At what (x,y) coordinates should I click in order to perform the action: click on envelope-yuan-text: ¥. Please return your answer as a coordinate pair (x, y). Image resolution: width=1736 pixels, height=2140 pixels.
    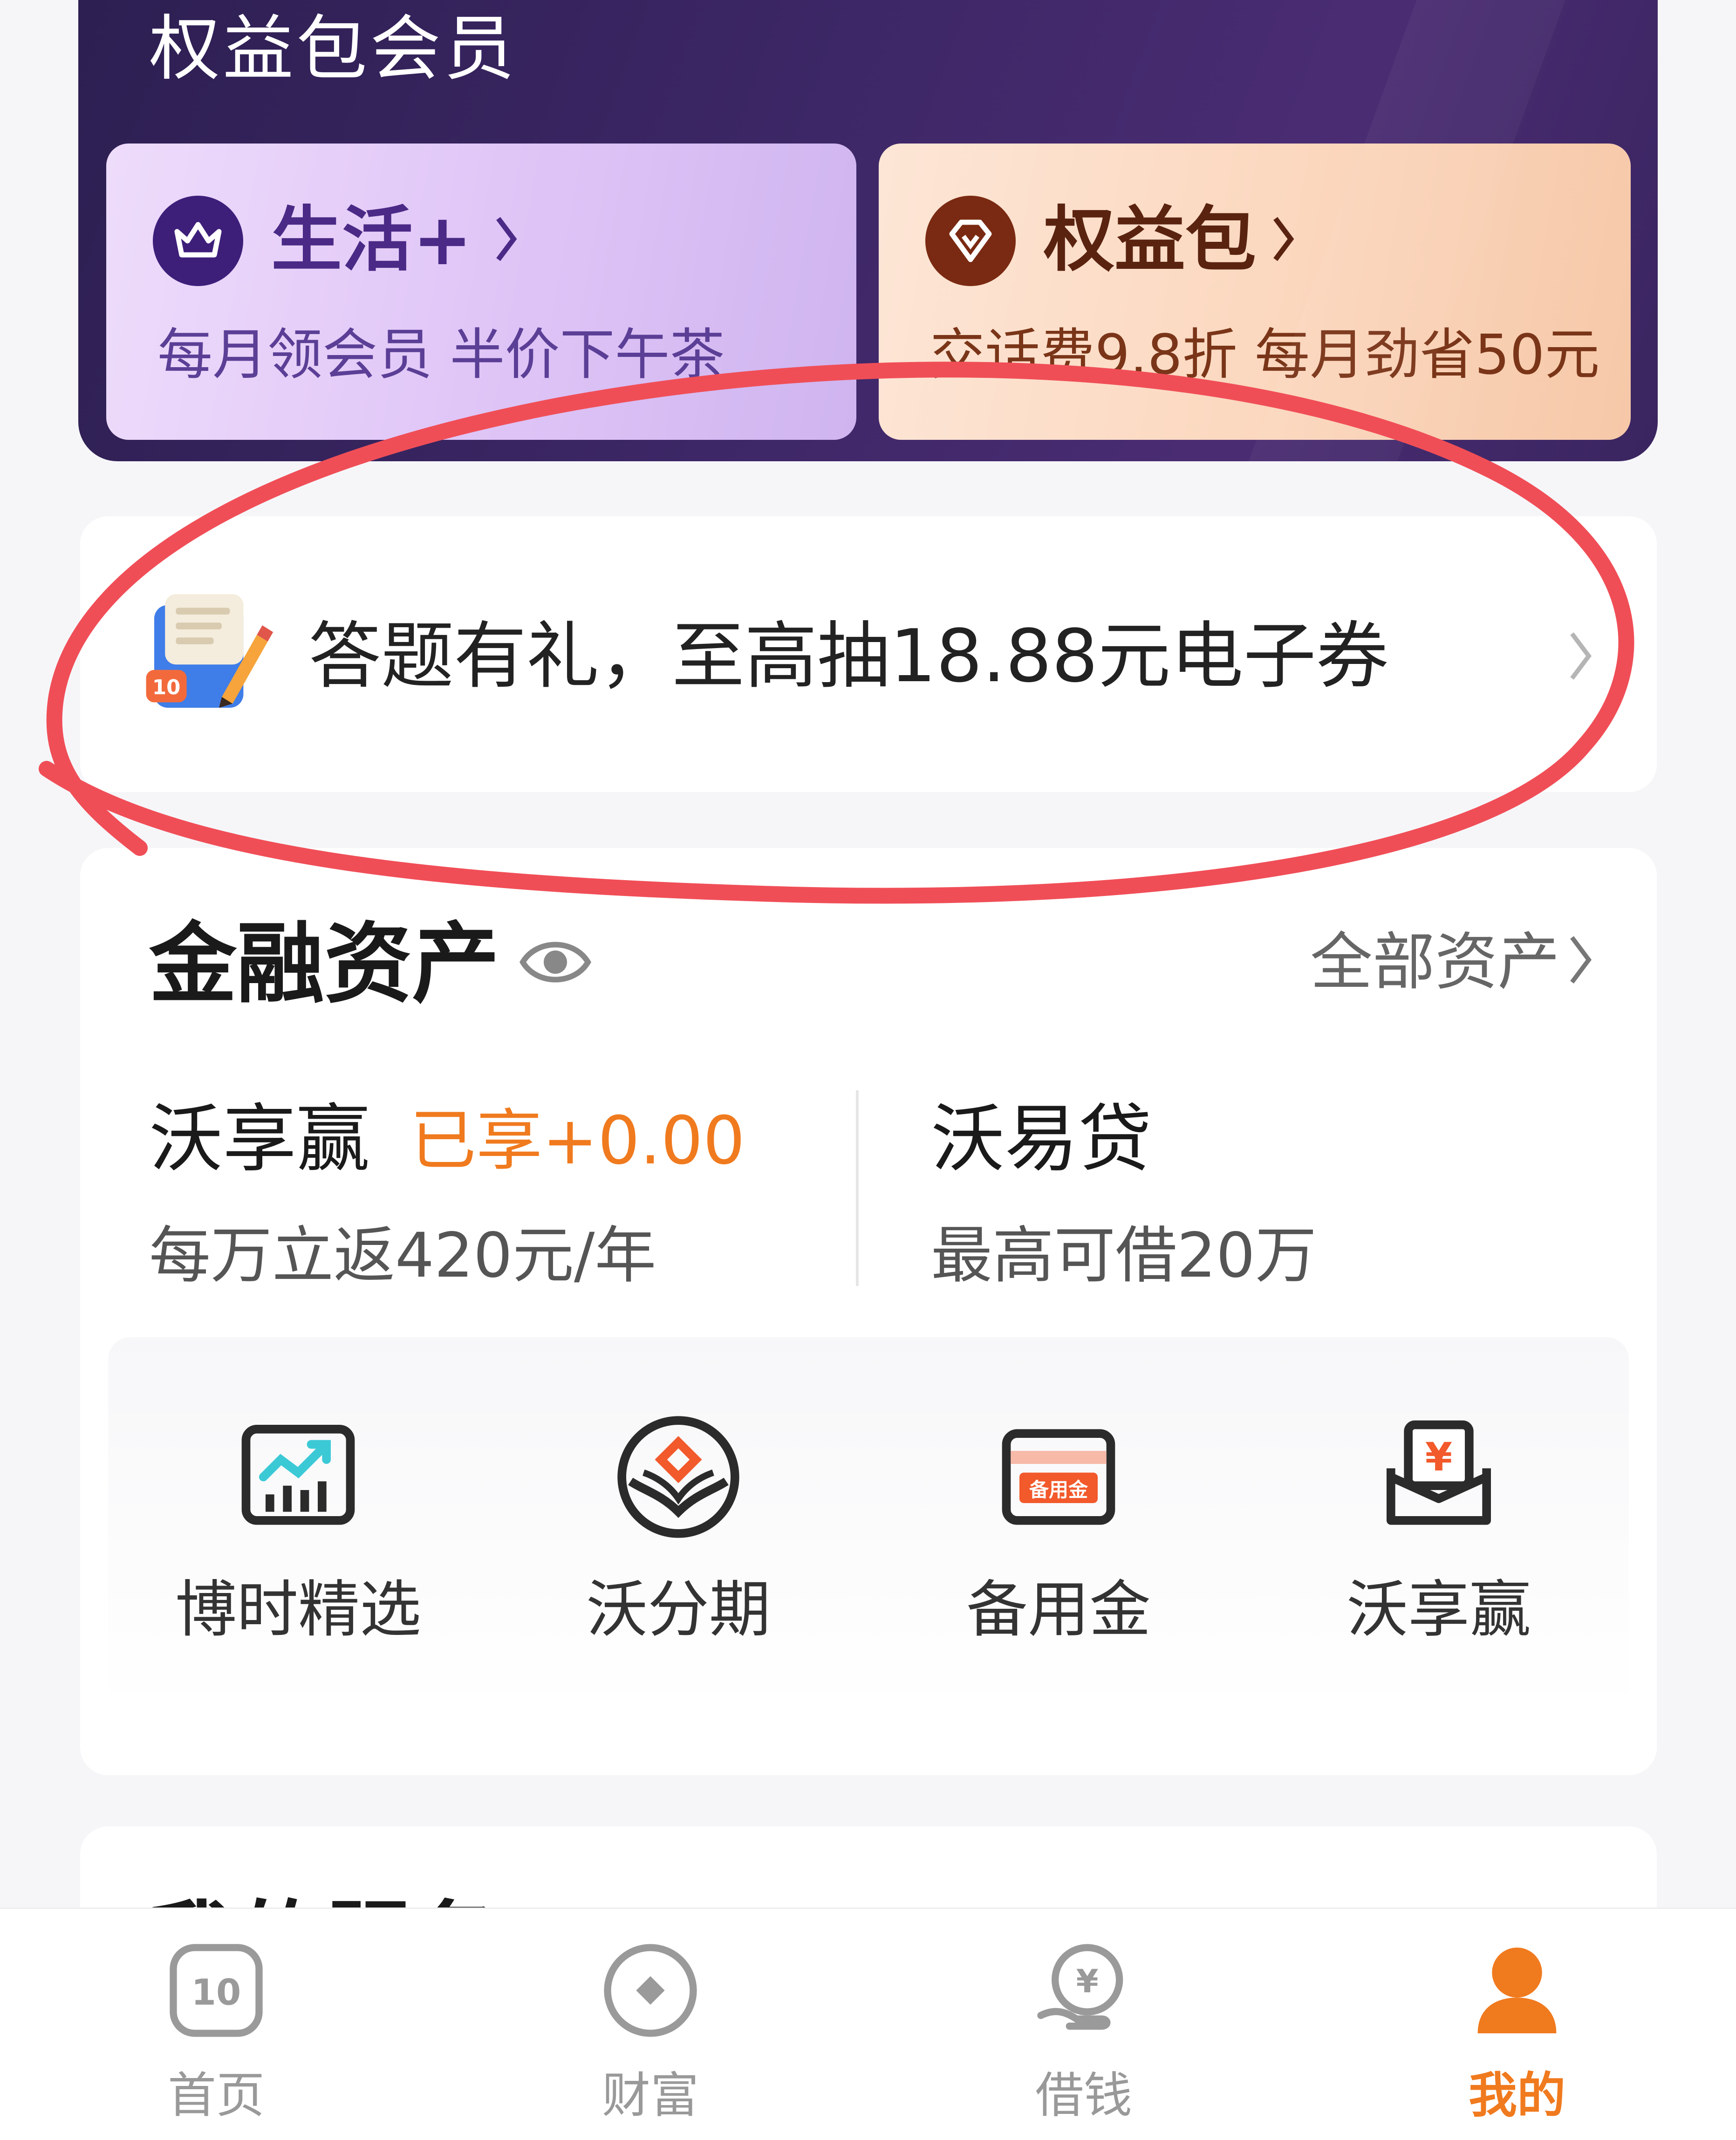
    Looking at the image, I should click on (1438, 1457).